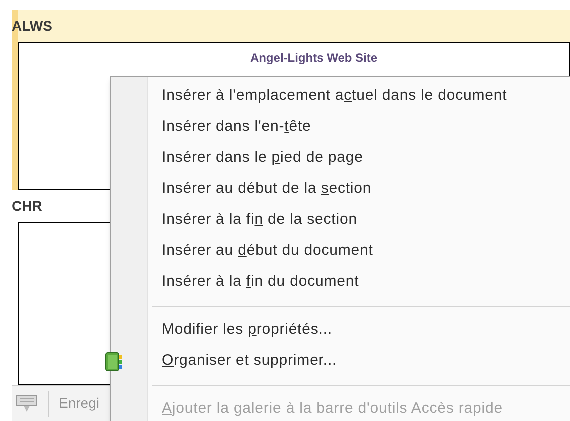 The image size is (570, 421). I want to click on menu-item: Insérer dans l'en-tête, so click(359, 128).